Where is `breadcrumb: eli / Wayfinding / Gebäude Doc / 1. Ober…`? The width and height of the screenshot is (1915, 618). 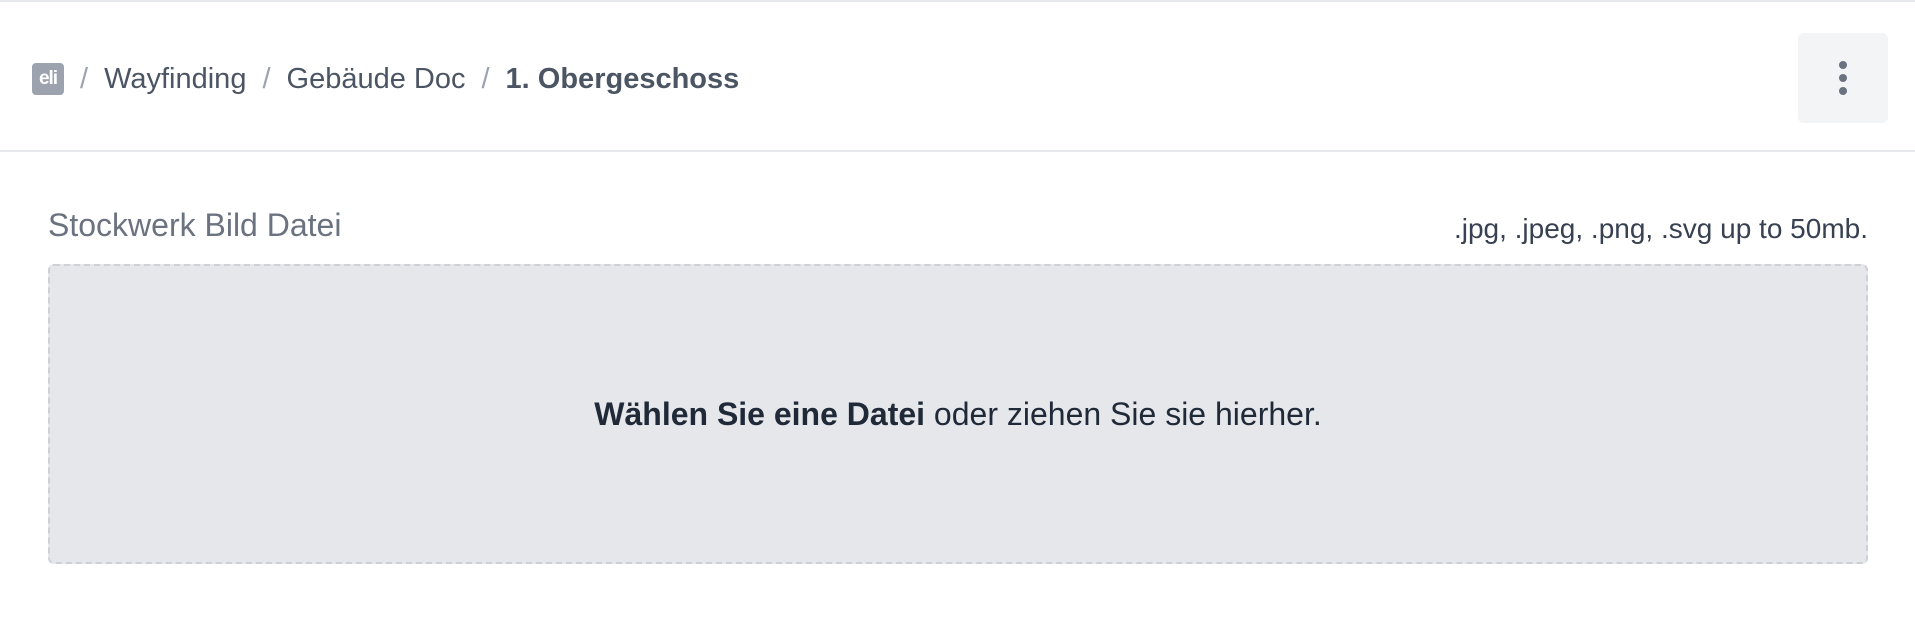 breadcrumb: eli / Wayfinding / Gebäude Doc / 1. Ober… is located at coordinates (385, 79).